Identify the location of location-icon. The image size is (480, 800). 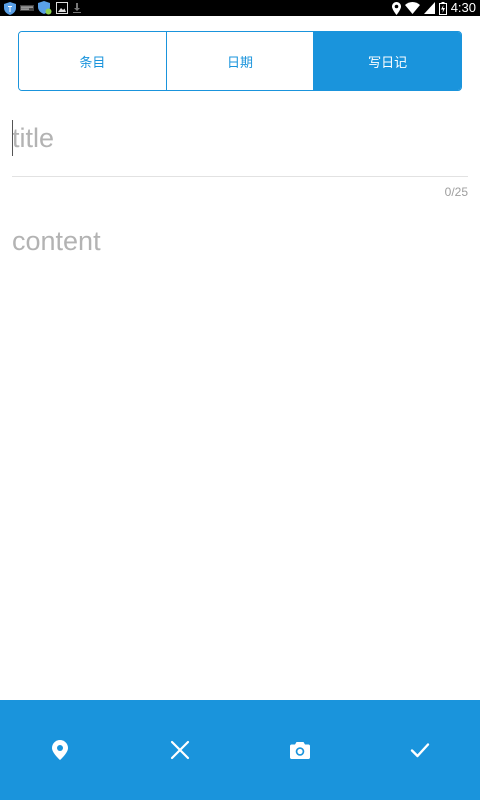
(396, 8).